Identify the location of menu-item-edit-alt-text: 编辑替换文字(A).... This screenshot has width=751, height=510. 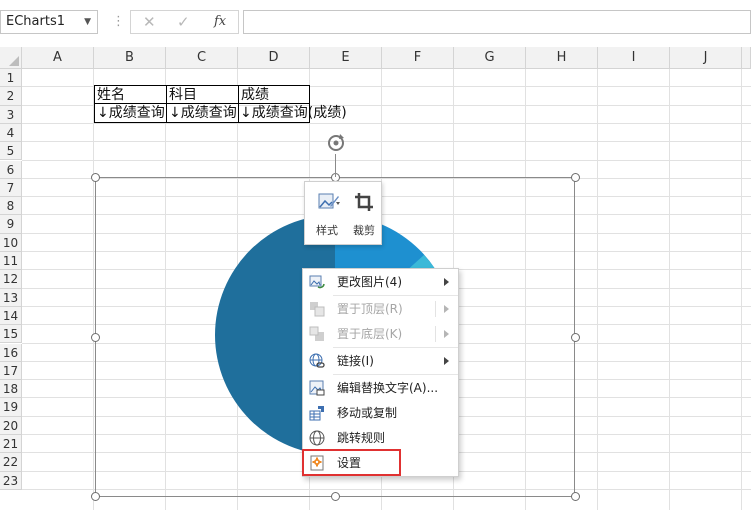
(380, 388).